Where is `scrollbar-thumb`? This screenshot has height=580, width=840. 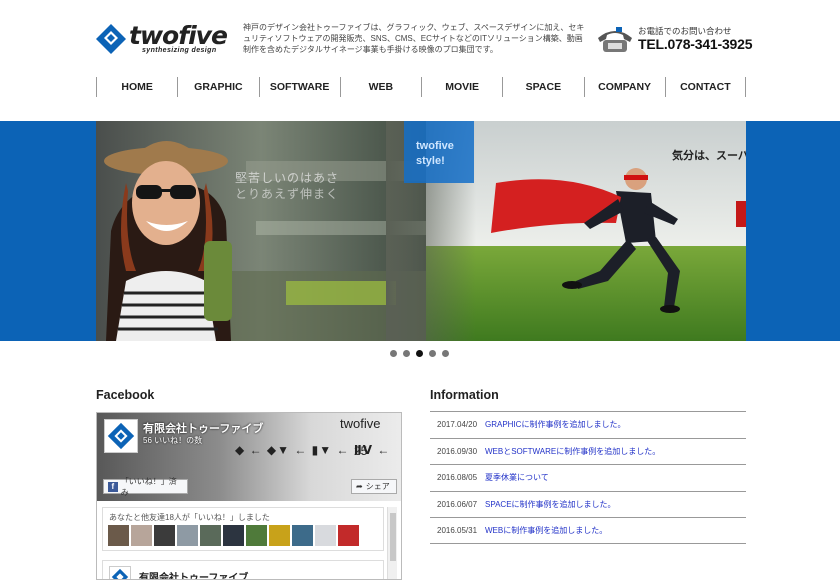 scrollbar-thumb is located at coordinates (393, 537).